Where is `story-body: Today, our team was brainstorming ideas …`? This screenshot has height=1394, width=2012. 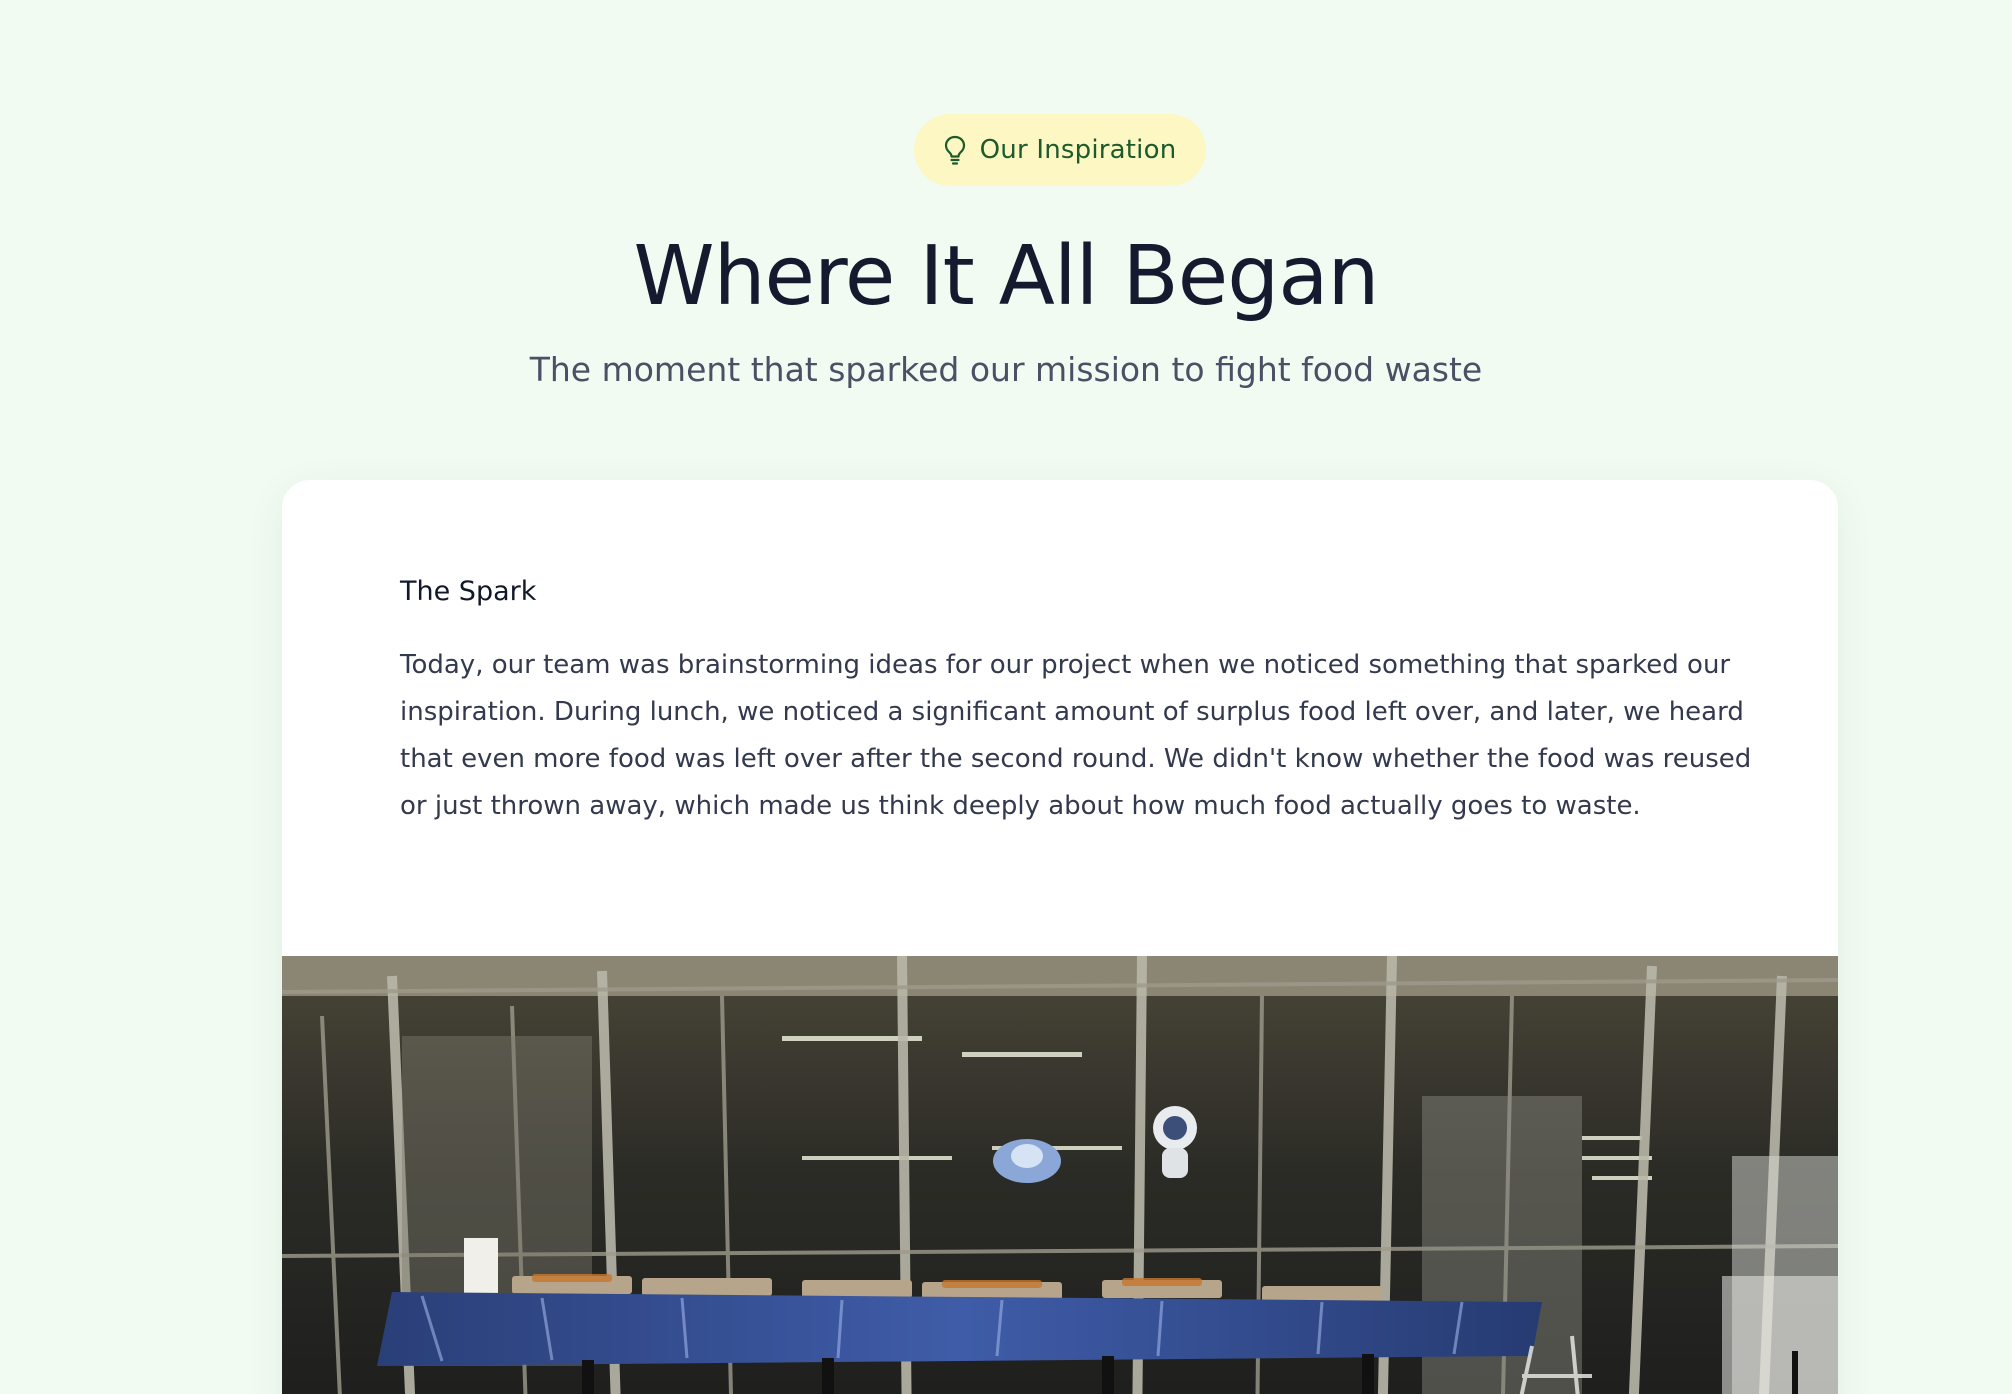
story-body: Today, our team was brainstorming ideas … is located at coordinates (1076, 735).